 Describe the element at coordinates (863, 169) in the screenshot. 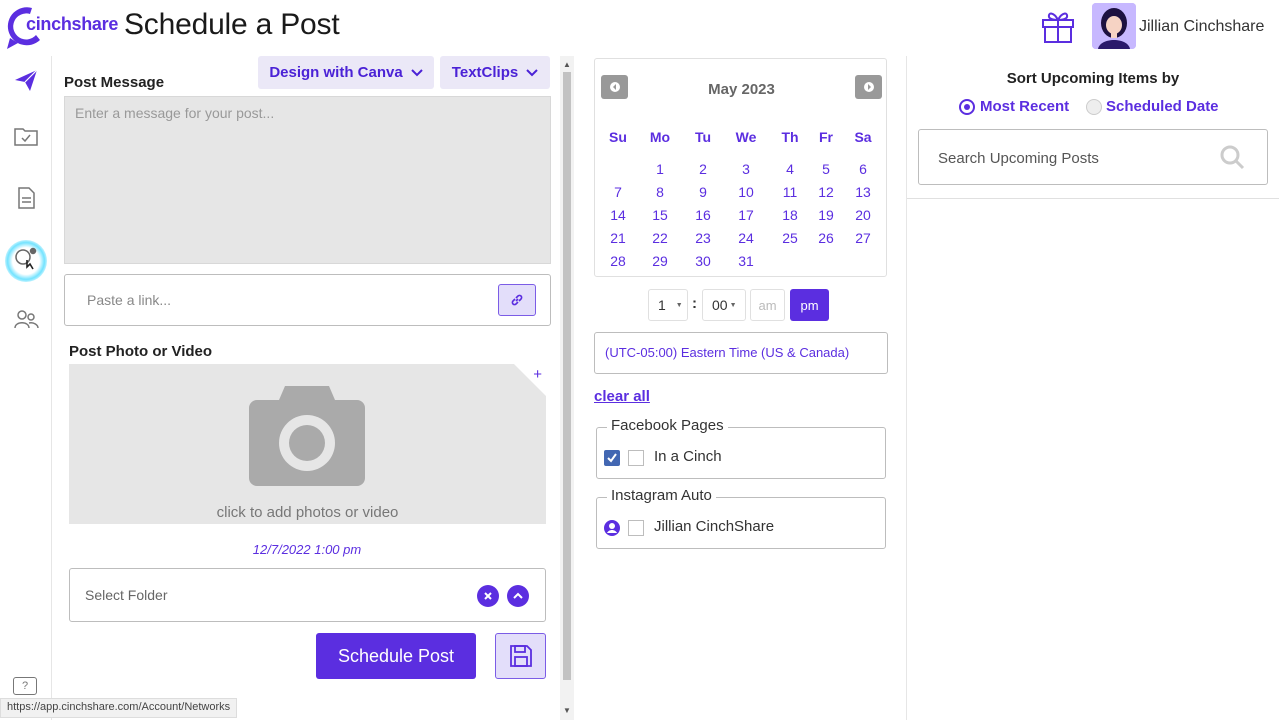

I see `calendar-day: 6` at that location.